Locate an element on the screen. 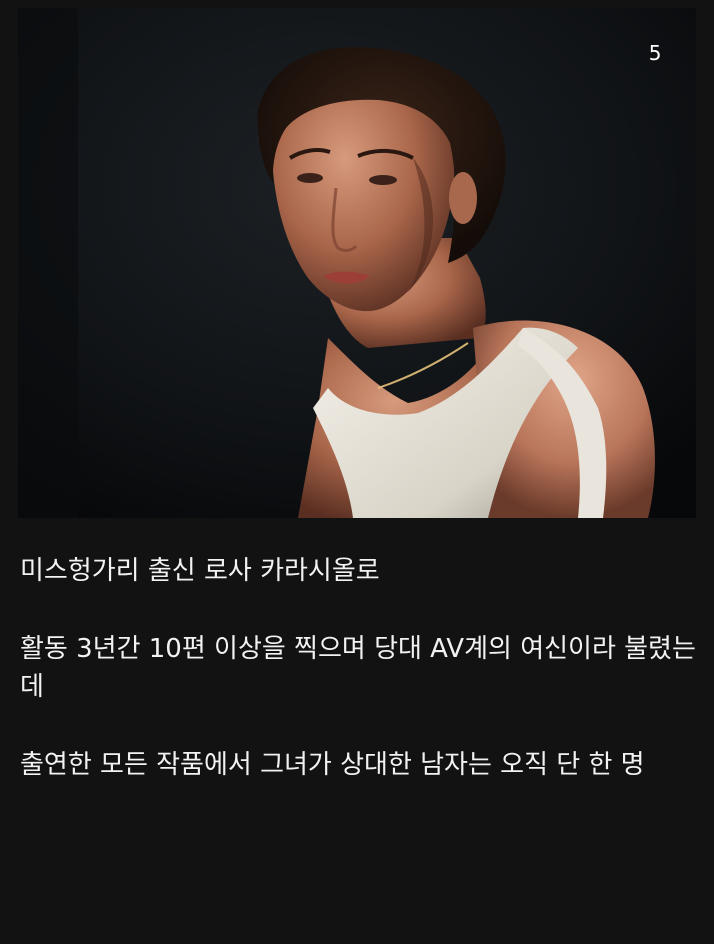 The width and height of the screenshot is (714, 944). caption-line-2: 활동 3년간 10편 이상을 찍으며 당대 AV계의 여신이라 불렸는데 is located at coordinates (358, 668).